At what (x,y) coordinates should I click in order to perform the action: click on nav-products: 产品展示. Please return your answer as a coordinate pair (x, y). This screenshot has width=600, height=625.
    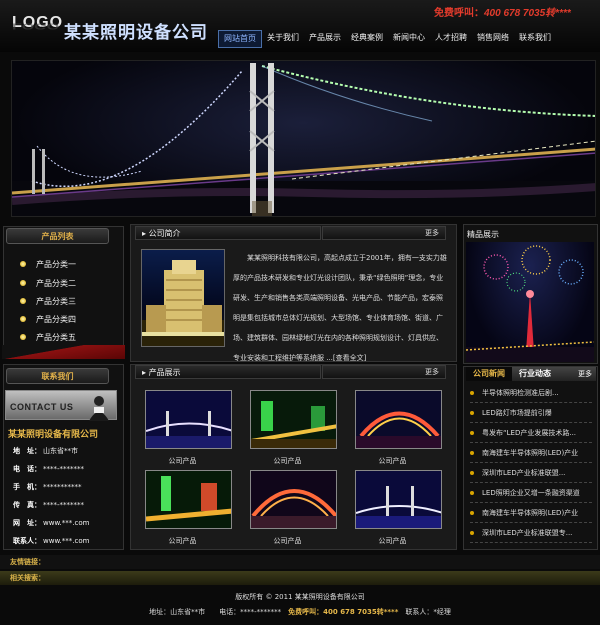
    Looking at the image, I should click on (325, 39).